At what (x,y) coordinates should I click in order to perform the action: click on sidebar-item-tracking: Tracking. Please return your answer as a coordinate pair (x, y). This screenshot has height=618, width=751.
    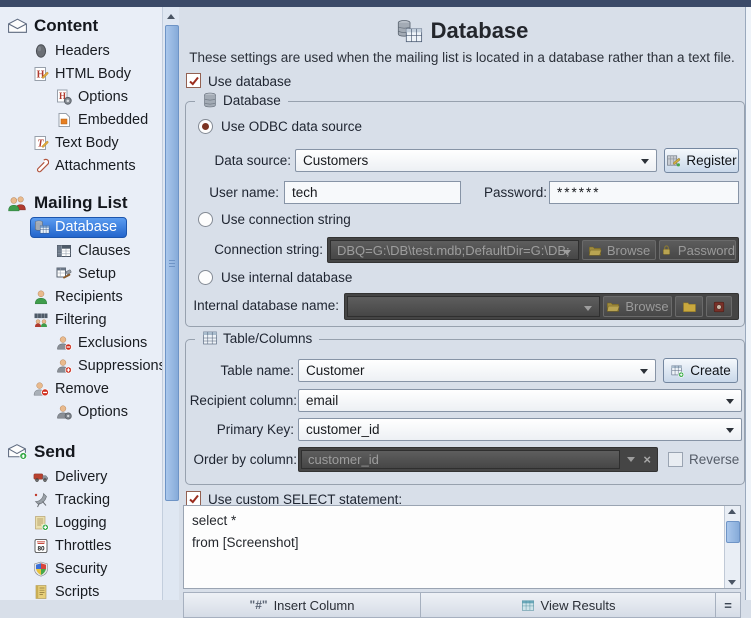
    Looking at the image, I should click on (81, 499).